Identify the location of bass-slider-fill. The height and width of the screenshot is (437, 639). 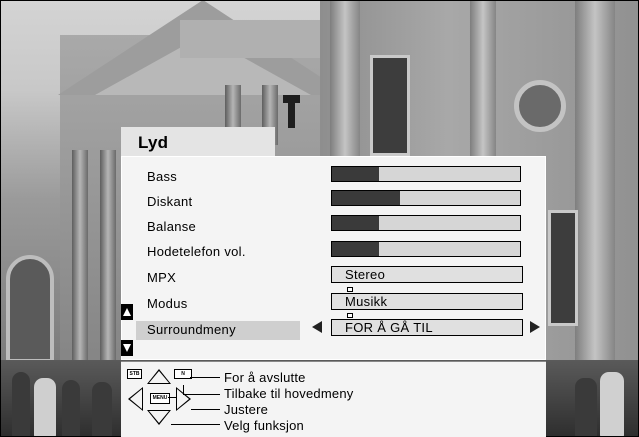
(355, 174).